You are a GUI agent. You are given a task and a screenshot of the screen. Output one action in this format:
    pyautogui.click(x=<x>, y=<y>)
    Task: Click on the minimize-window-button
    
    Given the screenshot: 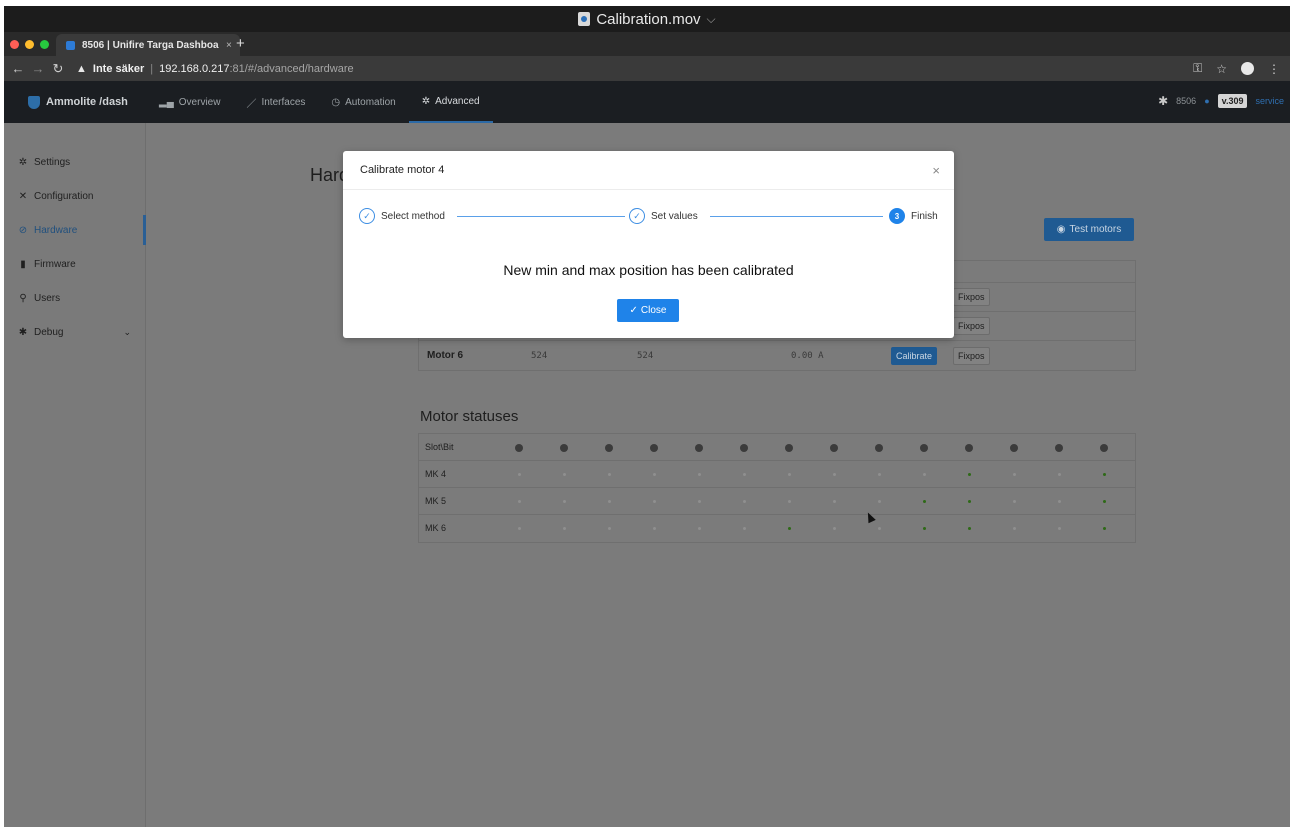 What is the action you would take?
    pyautogui.click(x=29, y=44)
    